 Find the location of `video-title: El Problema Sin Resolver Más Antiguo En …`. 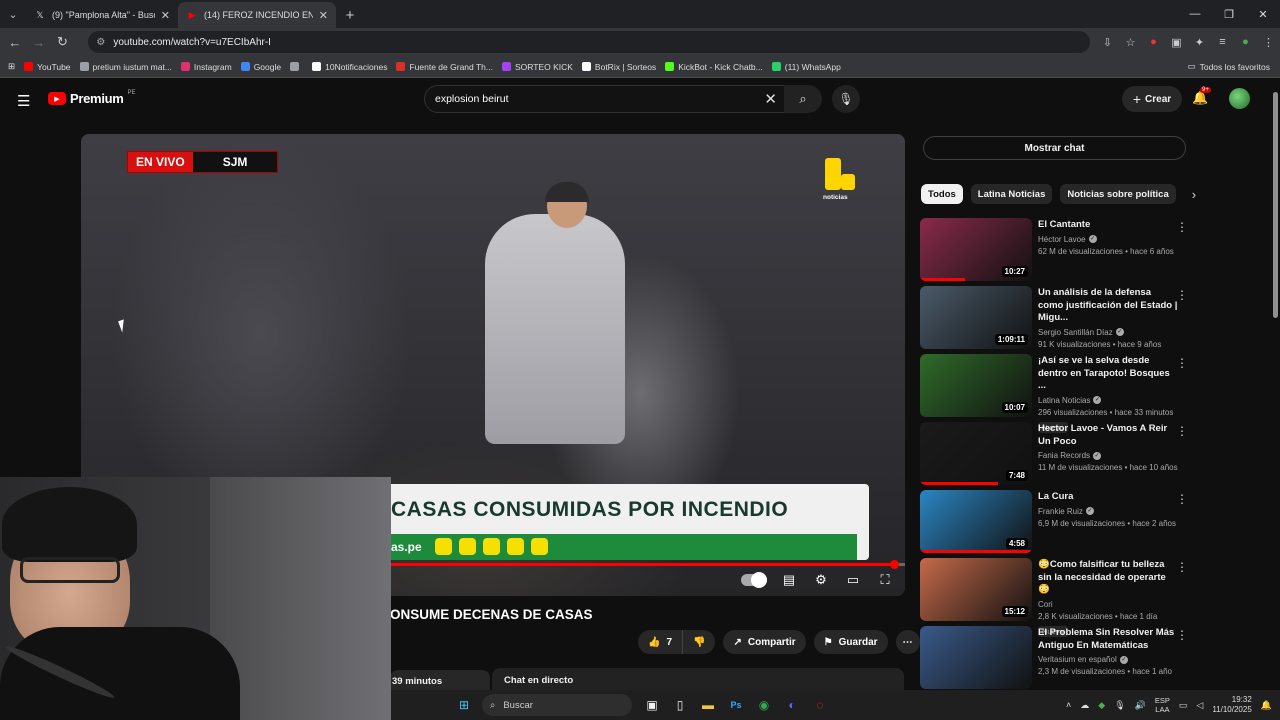

video-title: El Problema Sin Resolver Más Antiguo En … is located at coordinates (1108, 639).